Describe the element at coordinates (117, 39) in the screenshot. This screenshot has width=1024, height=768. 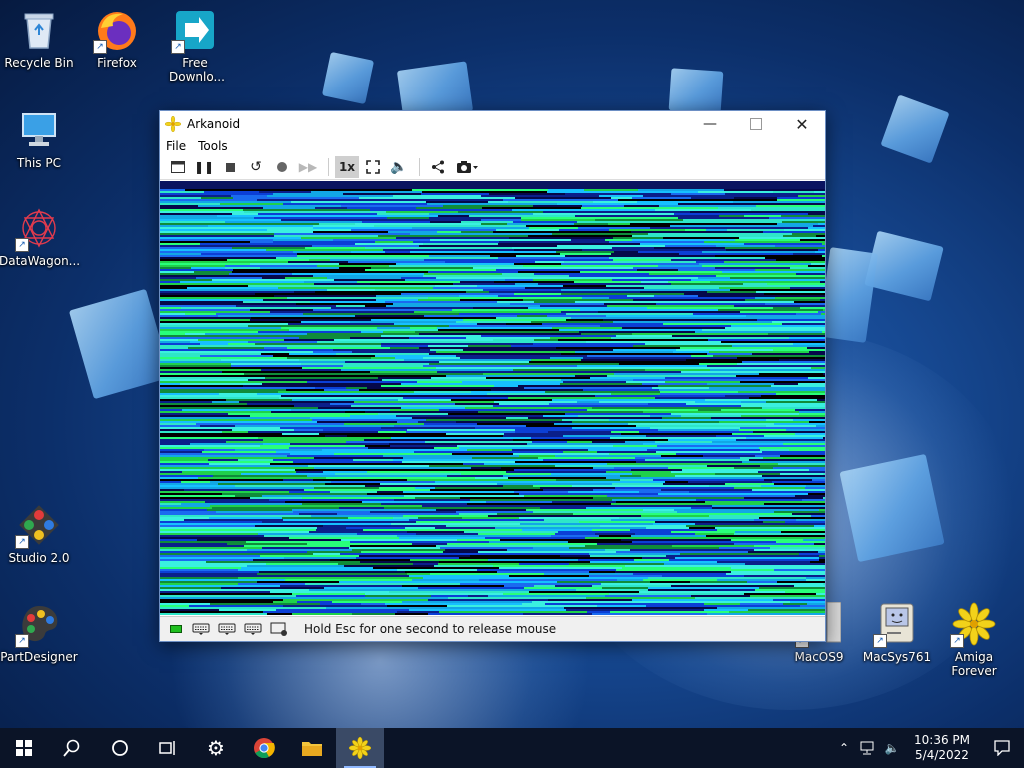
I see `desktop-icon-firefox: ↗ Firefox` at that location.